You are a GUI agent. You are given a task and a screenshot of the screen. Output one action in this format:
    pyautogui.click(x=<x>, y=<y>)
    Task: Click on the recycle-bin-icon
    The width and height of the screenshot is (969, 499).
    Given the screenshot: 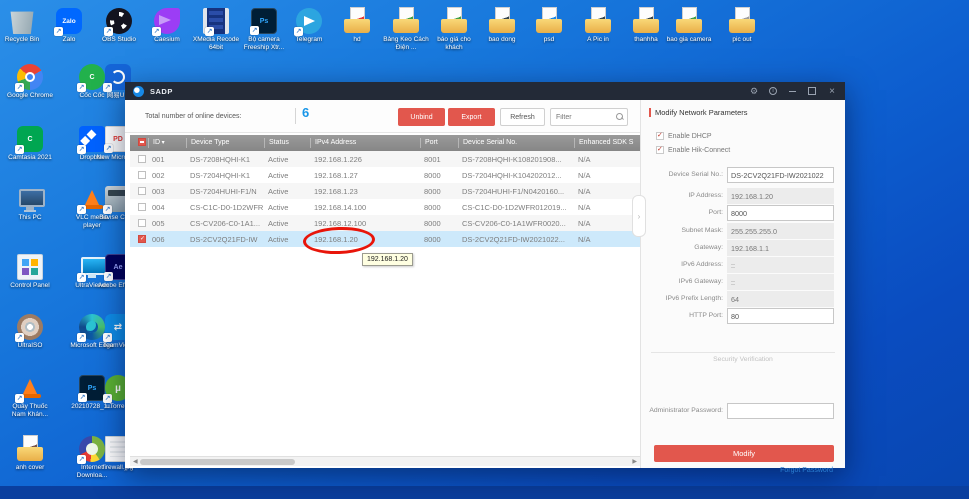 What is the action you would take?
    pyautogui.click(x=22, y=22)
    